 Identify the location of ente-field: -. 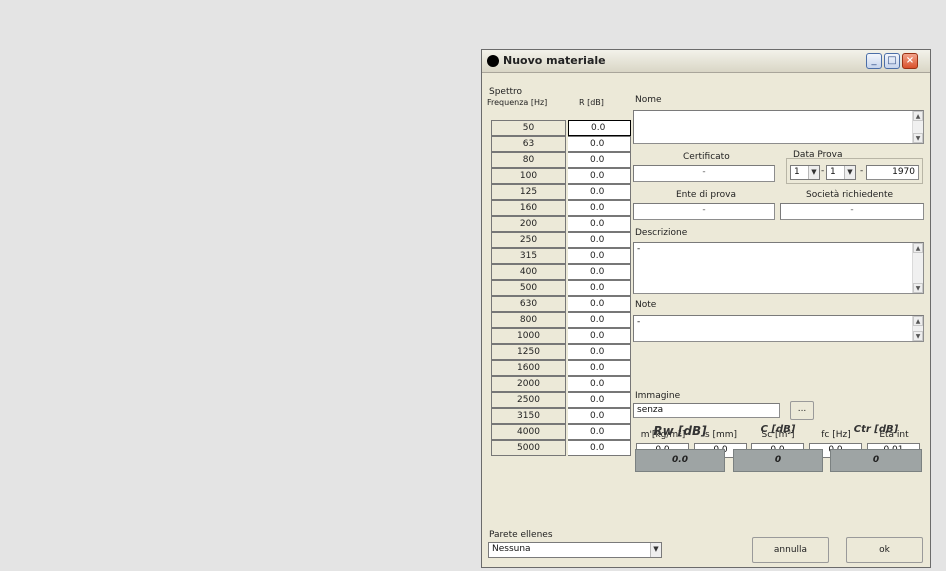
(704, 211).